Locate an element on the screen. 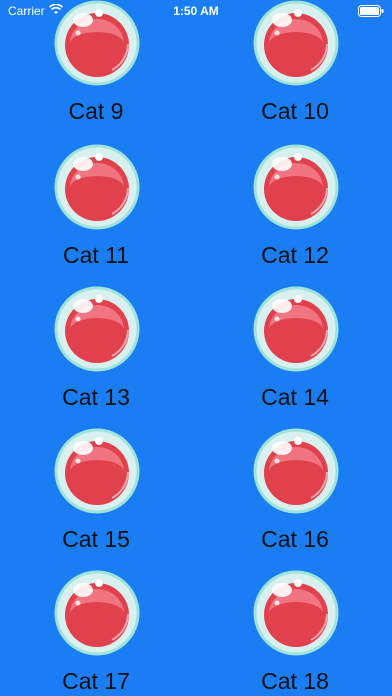  cat-item-label: Cat 16 is located at coordinates (295, 539).